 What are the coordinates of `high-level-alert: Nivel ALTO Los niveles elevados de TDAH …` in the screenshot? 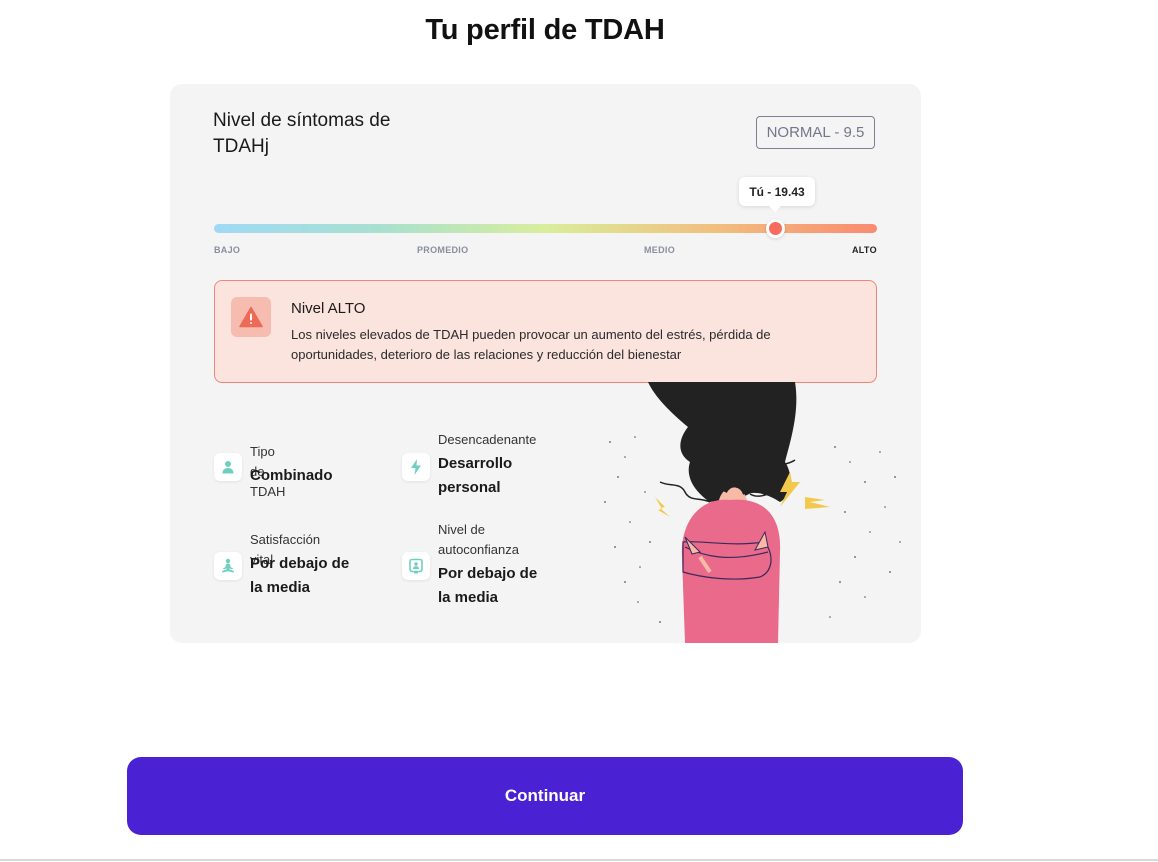 It's located at (545, 331).